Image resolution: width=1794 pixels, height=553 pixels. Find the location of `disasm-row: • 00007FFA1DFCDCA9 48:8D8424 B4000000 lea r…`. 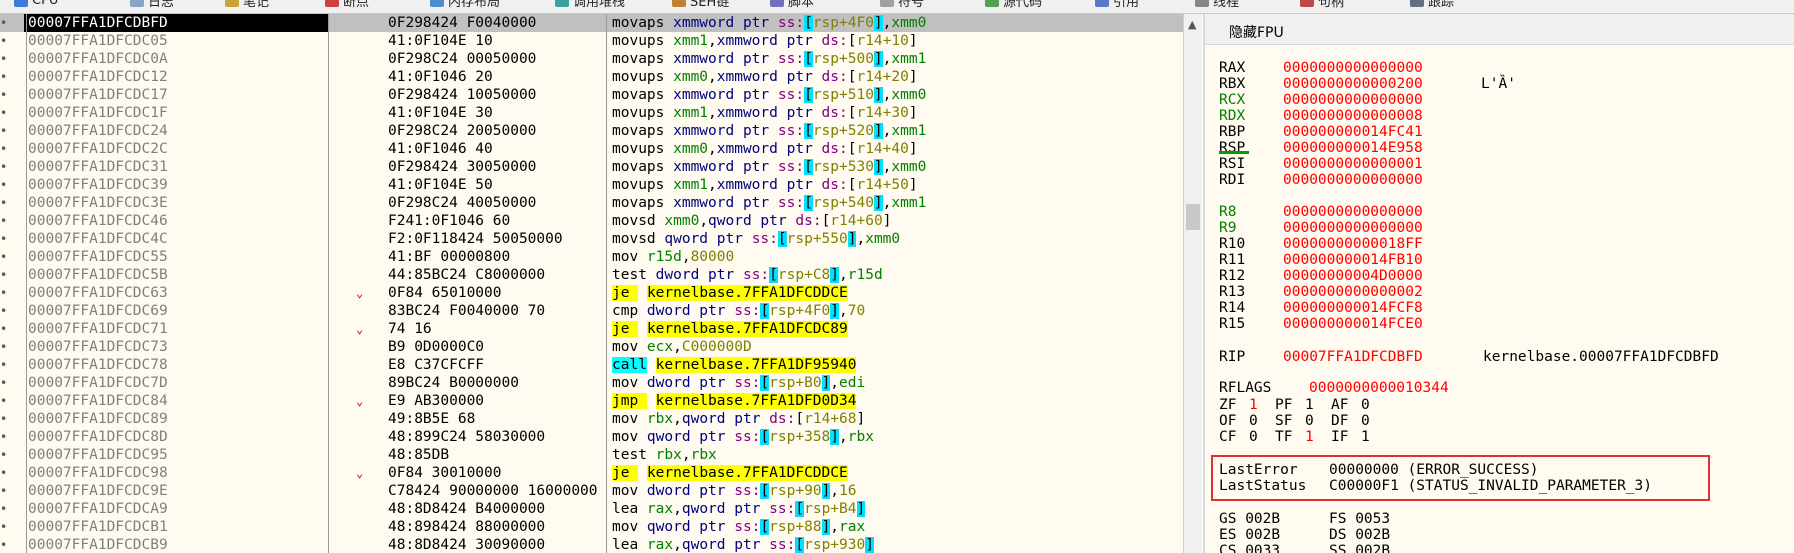

disasm-row: • 00007FFA1DFCDCA9 48:8D8424 B4000000 lea r… is located at coordinates (591, 509).